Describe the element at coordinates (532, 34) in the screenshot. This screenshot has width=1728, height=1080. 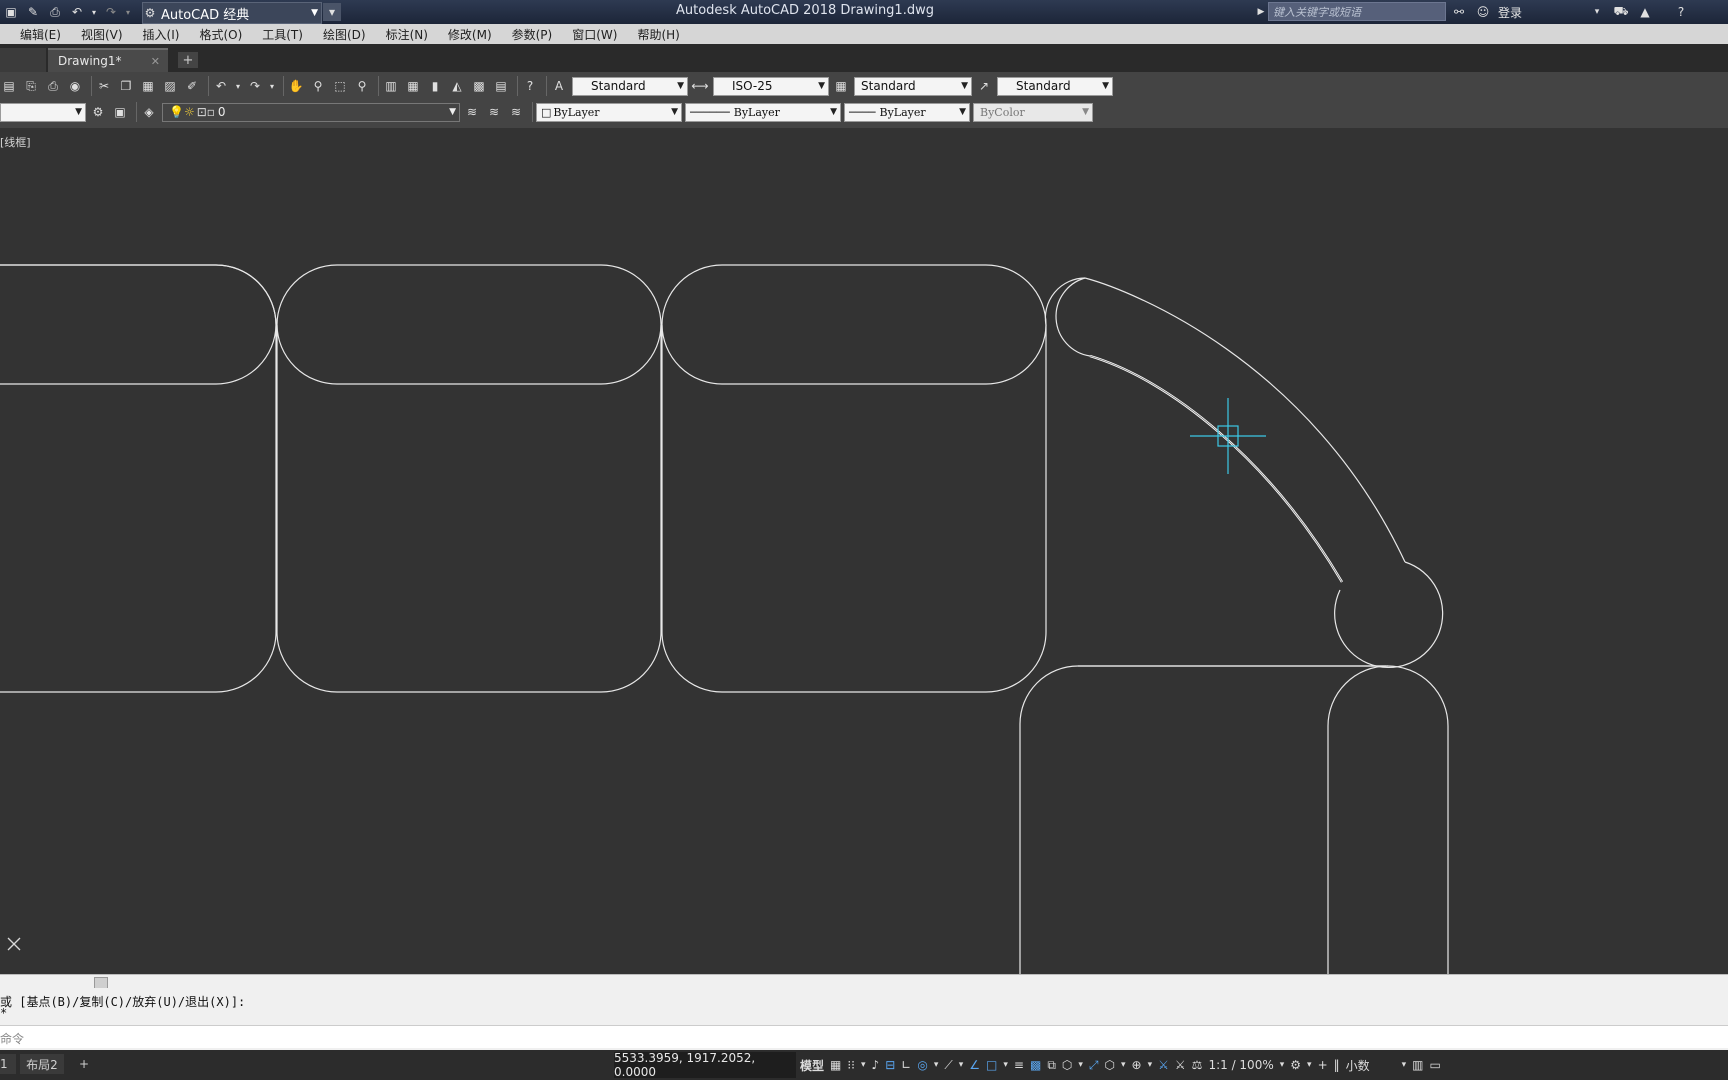
I see `menu-parameters: 参数(P)` at that location.